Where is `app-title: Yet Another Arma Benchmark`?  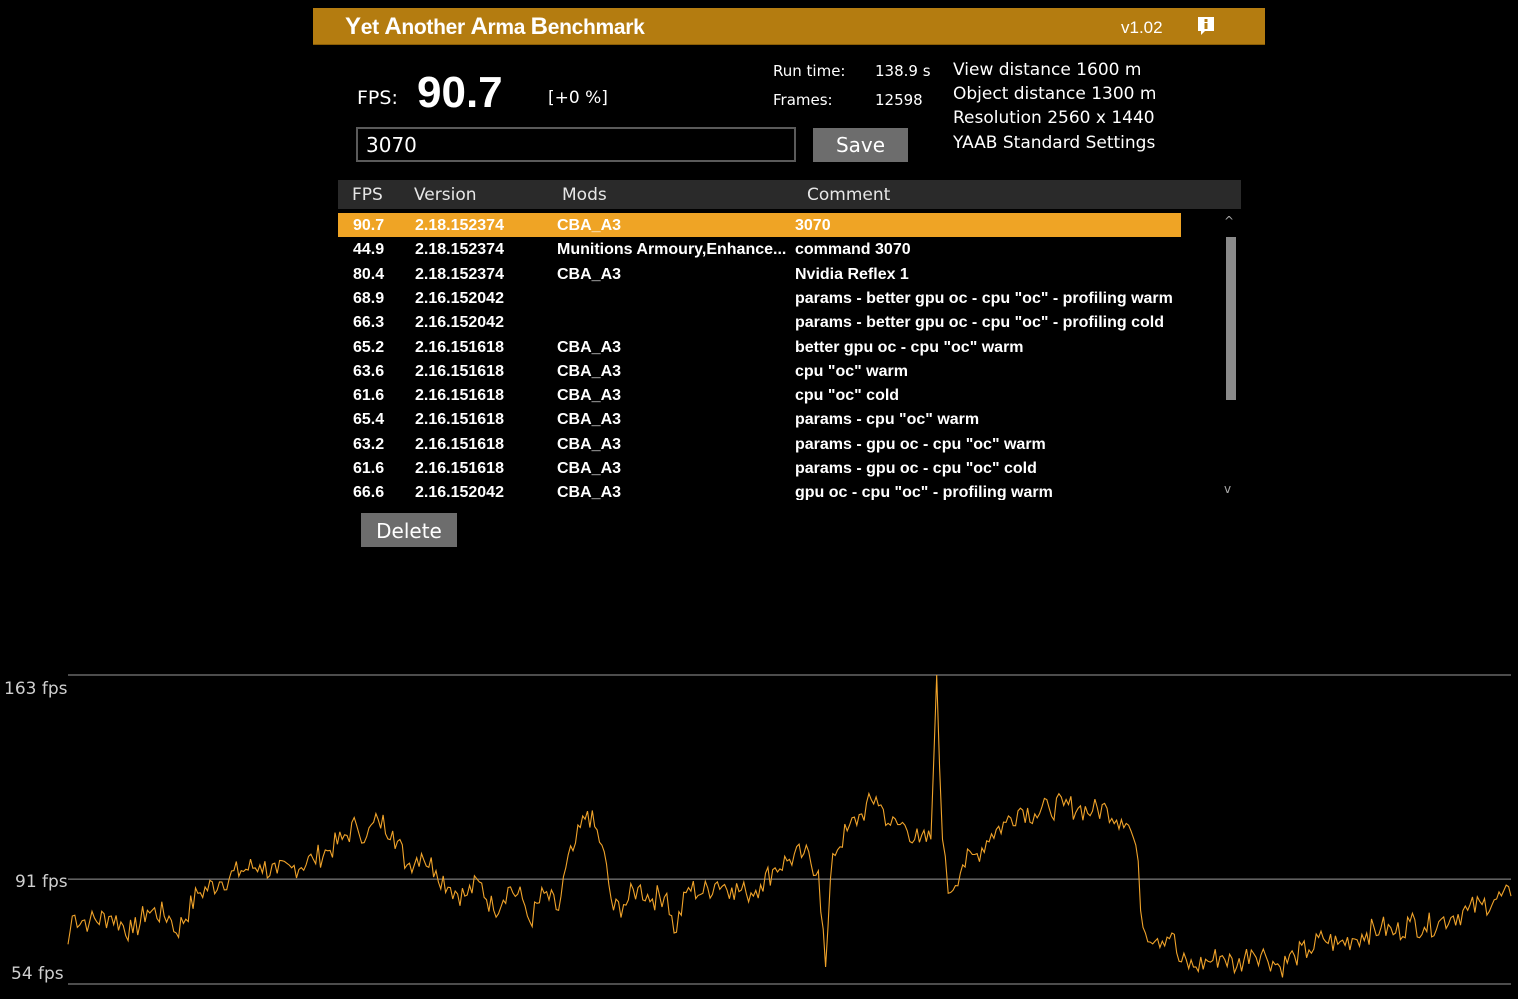 app-title: Yet Another Arma Benchmark is located at coordinates (495, 27).